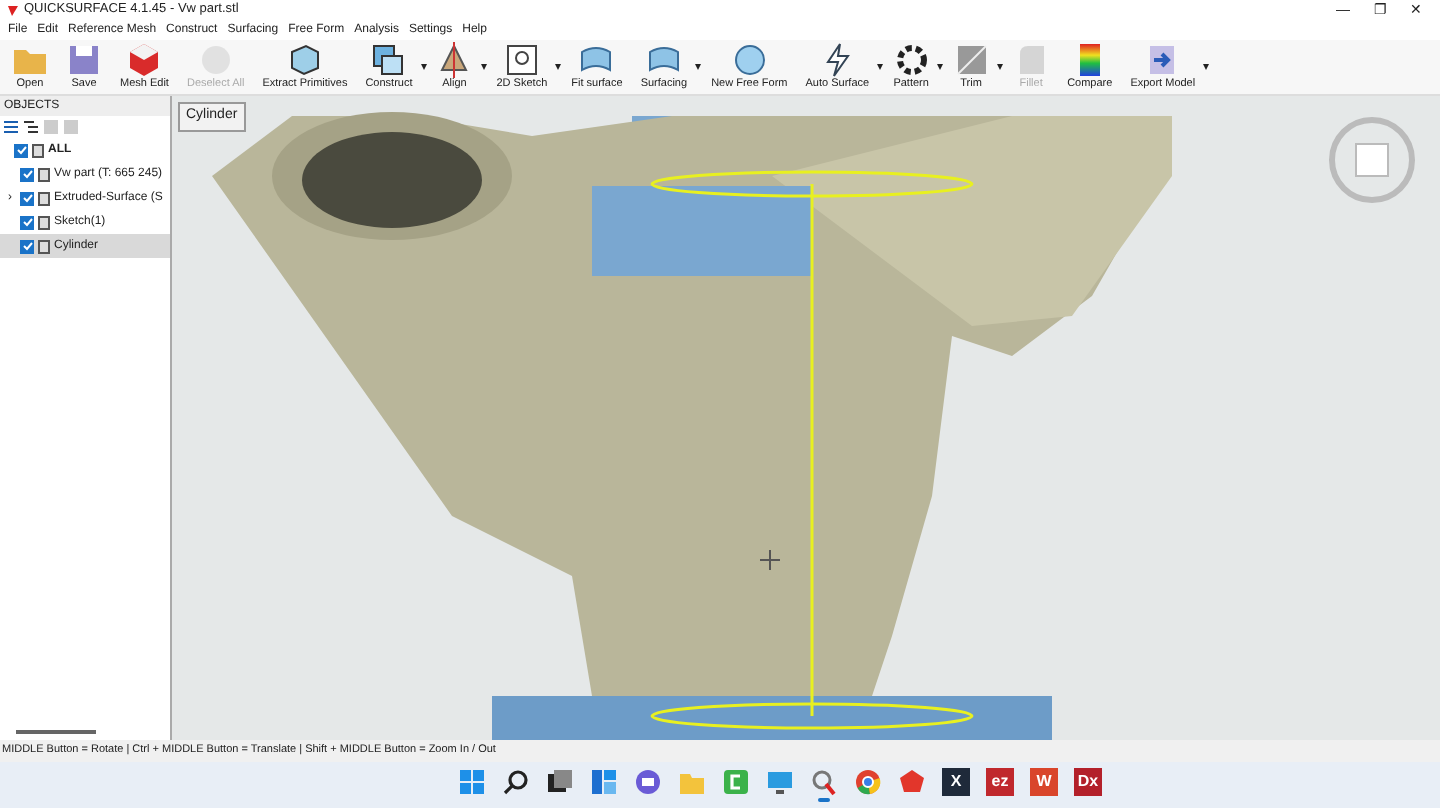  I want to click on freeform-icon, so click(749, 60).